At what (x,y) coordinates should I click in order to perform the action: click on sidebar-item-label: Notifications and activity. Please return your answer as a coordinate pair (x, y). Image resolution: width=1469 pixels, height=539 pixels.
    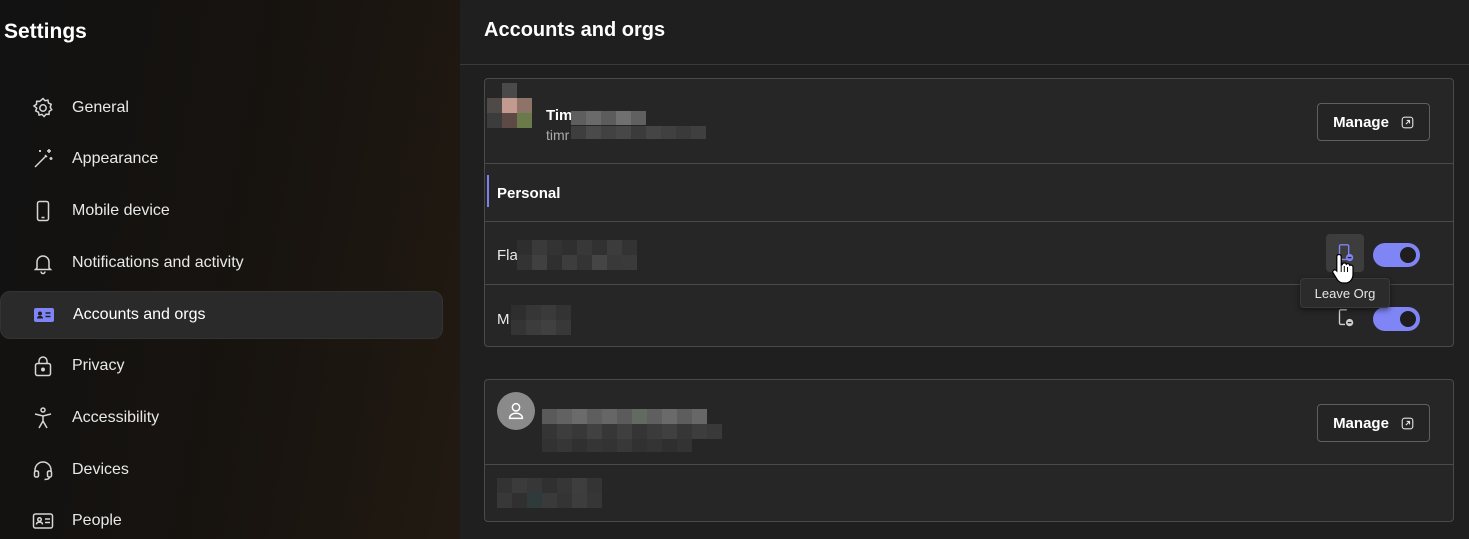
    Looking at the image, I should click on (158, 262).